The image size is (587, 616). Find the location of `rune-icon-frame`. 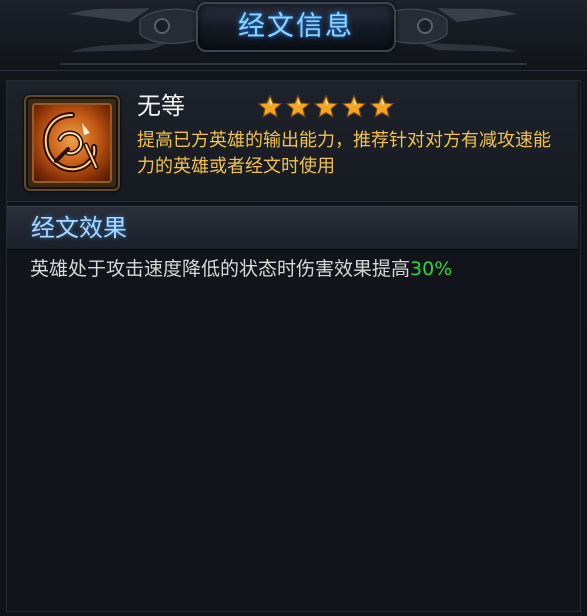

rune-icon-frame is located at coordinates (72, 143).